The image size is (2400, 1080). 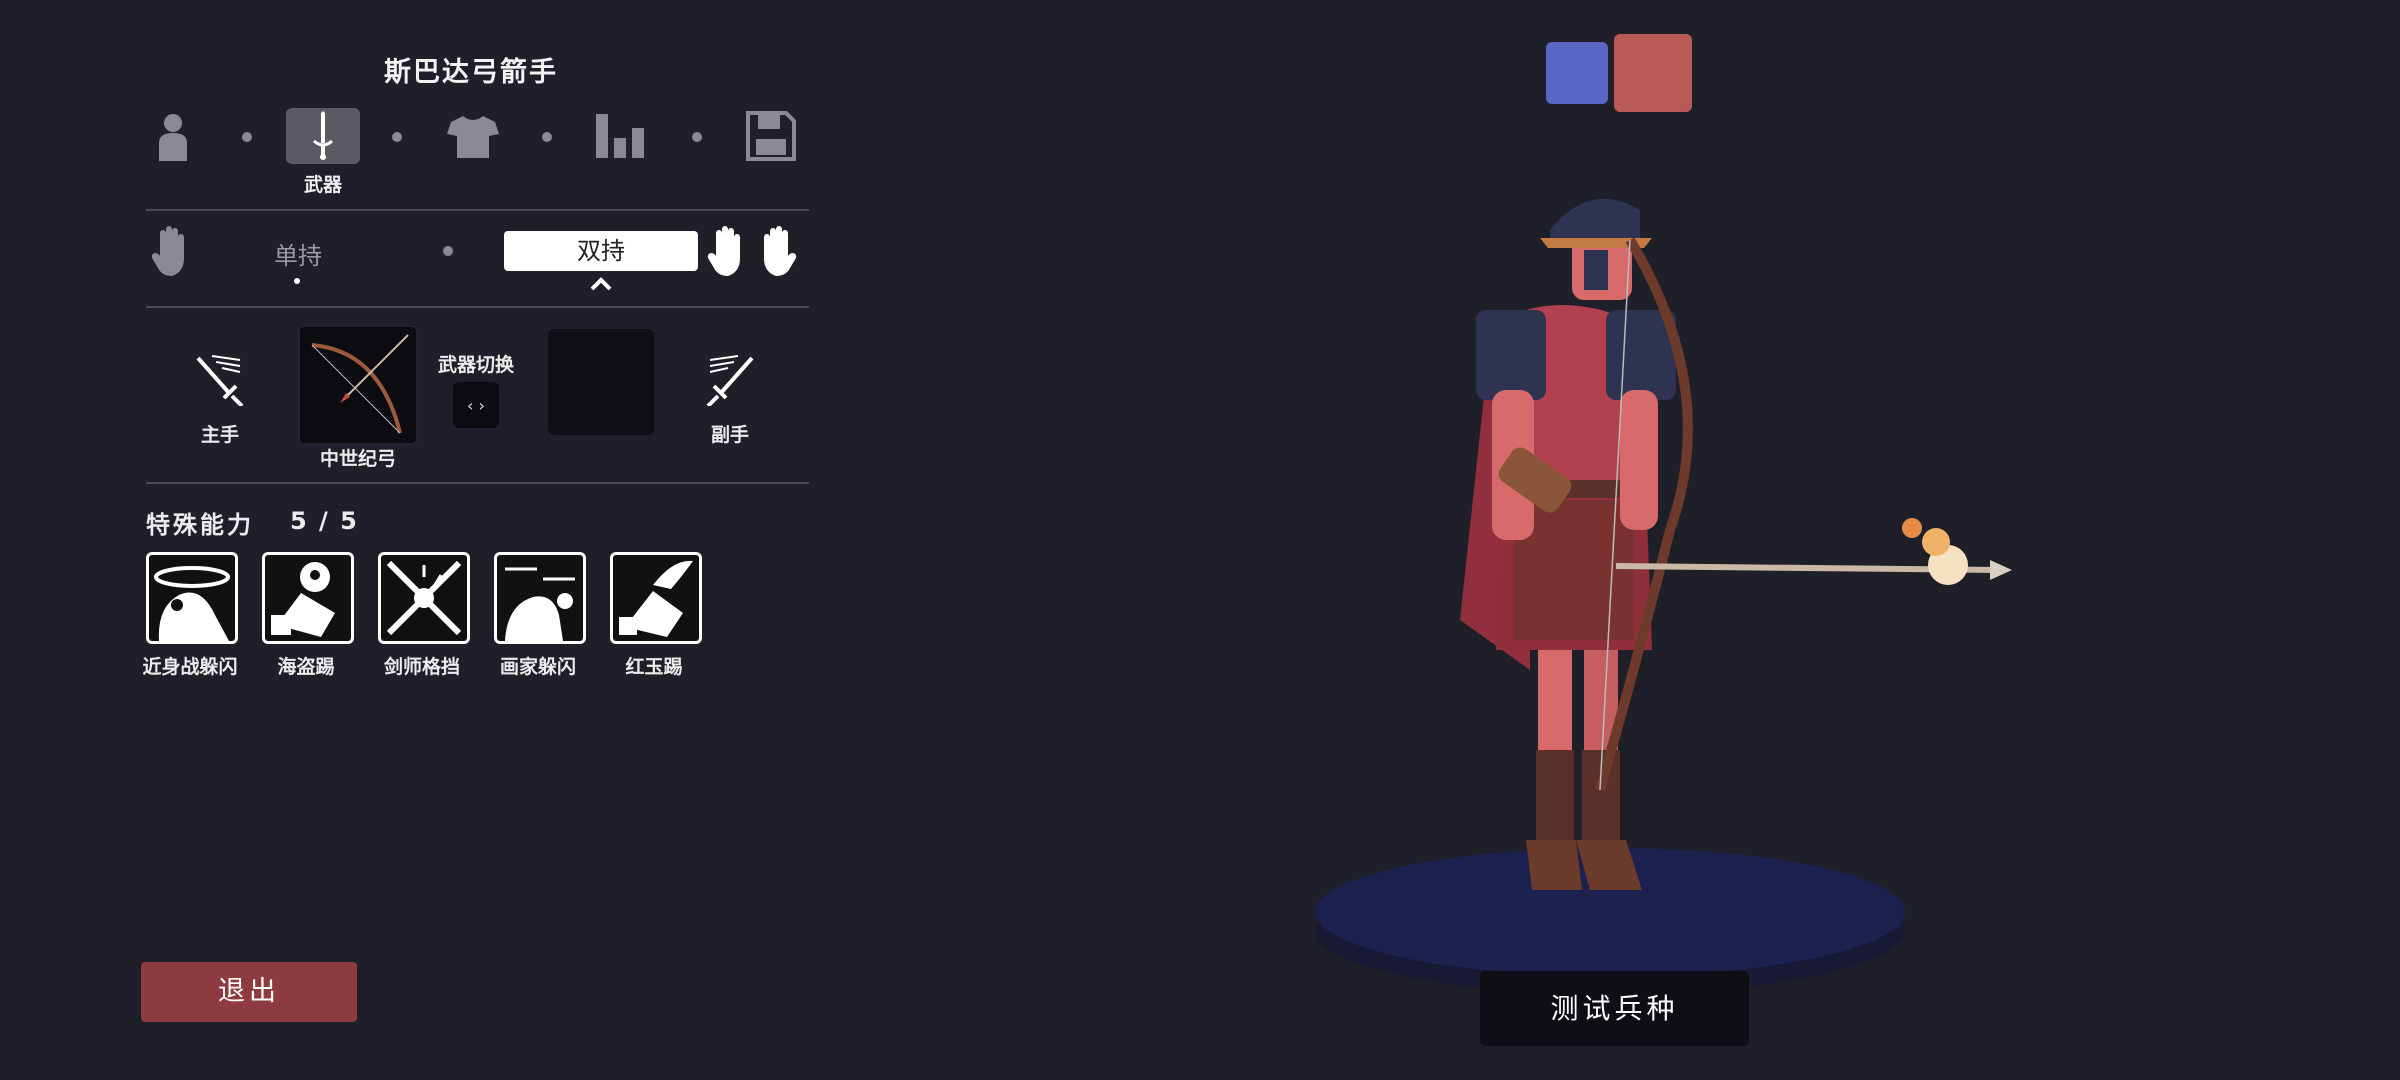 I want to click on single-hand-icon, so click(x=172, y=254).